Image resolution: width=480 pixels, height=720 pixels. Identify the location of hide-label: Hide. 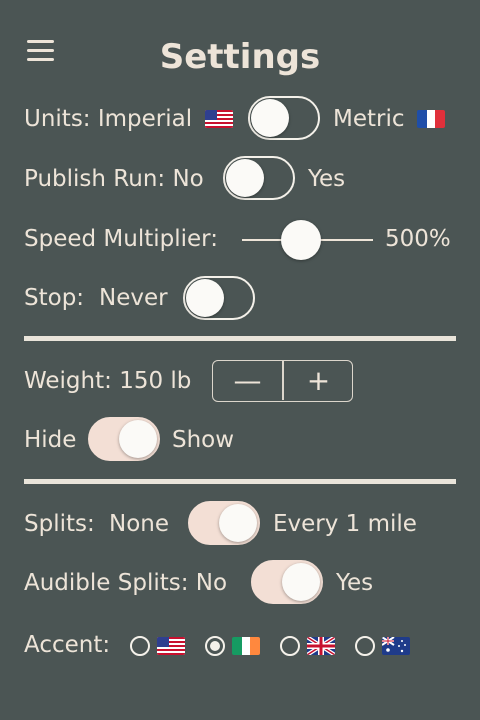
(50, 440).